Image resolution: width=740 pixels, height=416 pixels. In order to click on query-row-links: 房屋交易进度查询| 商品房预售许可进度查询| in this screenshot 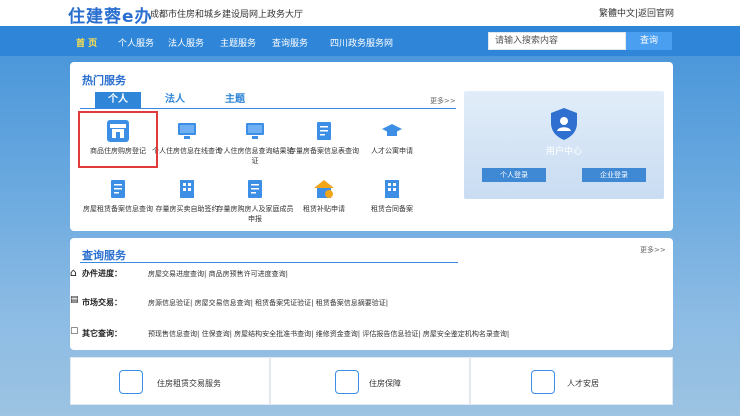, I will do `click(218, 274)`.